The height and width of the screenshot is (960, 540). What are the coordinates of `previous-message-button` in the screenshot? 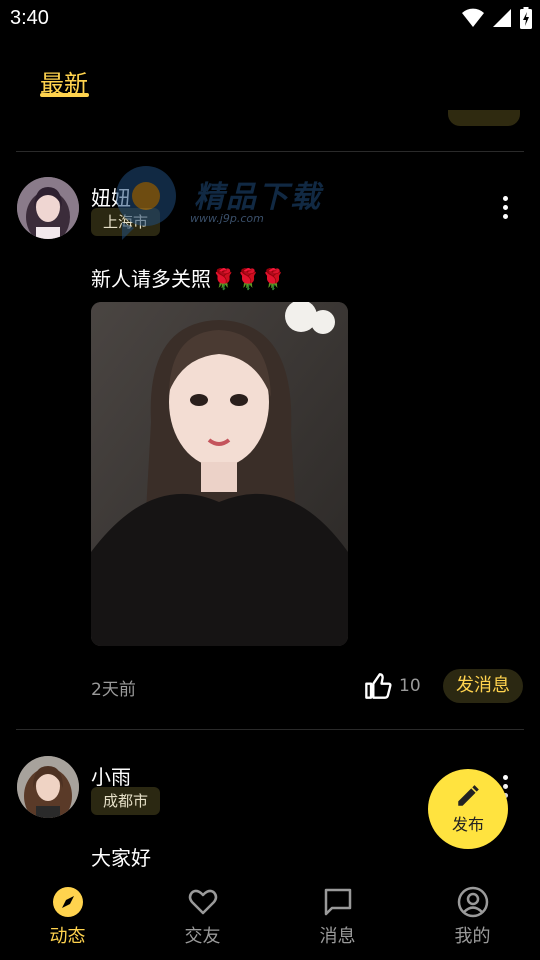 It's located at (484, 118).